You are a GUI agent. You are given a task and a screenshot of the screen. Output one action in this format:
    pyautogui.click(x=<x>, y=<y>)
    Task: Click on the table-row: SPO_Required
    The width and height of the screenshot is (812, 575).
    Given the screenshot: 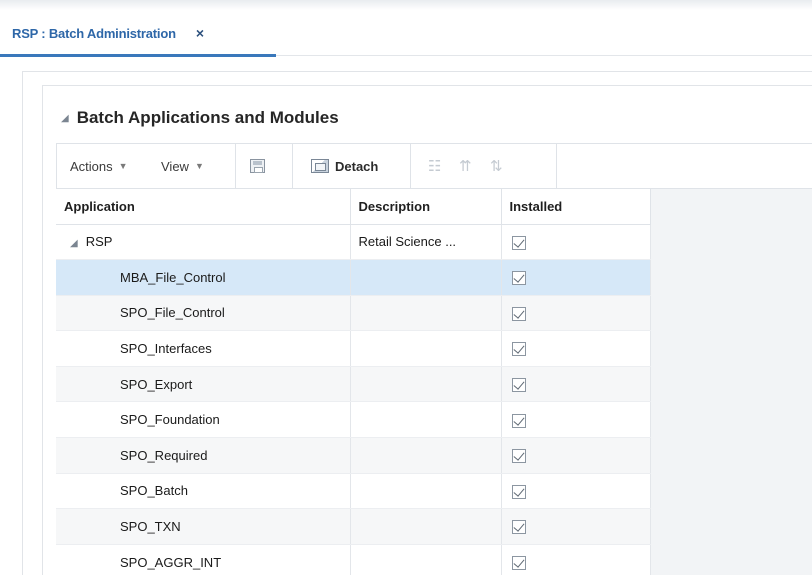 What is the action you would take?
    pyautogui.click(x=353, y=455)
    